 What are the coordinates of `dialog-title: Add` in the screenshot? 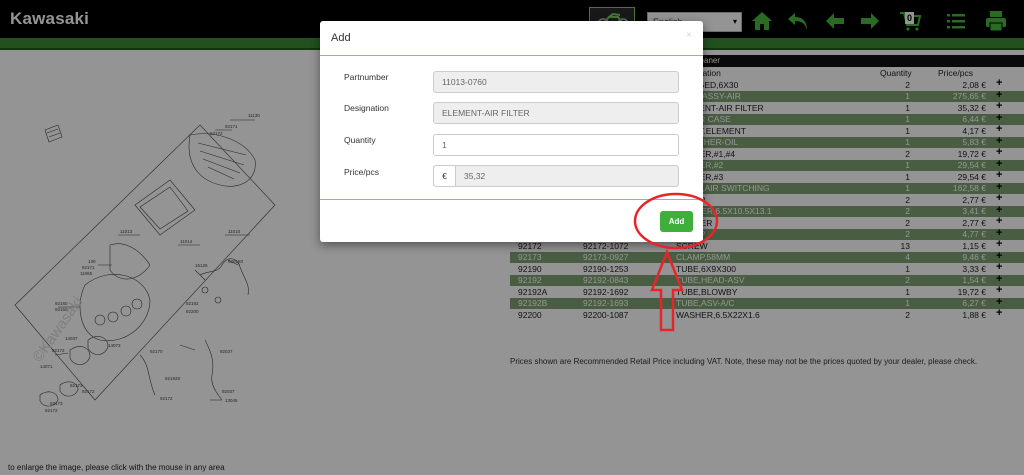 It's located at (341, 38).